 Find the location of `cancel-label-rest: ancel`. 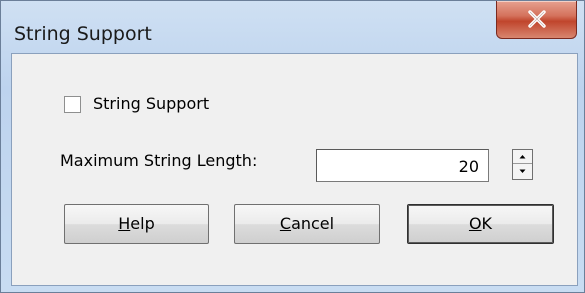

cancel-label-rest: ancel is located at coordinates (313, 223).